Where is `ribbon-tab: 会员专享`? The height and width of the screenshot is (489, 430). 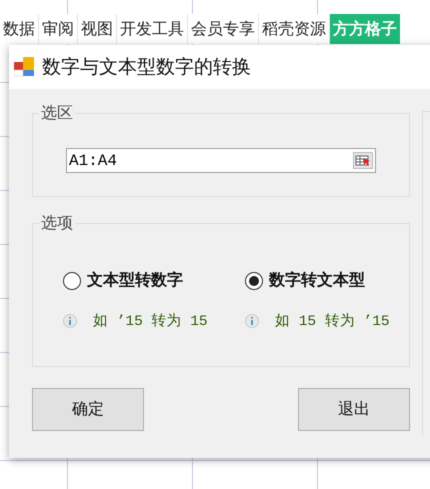 ribbon-tab: 会员专享 is located at coordinates (223, 29).